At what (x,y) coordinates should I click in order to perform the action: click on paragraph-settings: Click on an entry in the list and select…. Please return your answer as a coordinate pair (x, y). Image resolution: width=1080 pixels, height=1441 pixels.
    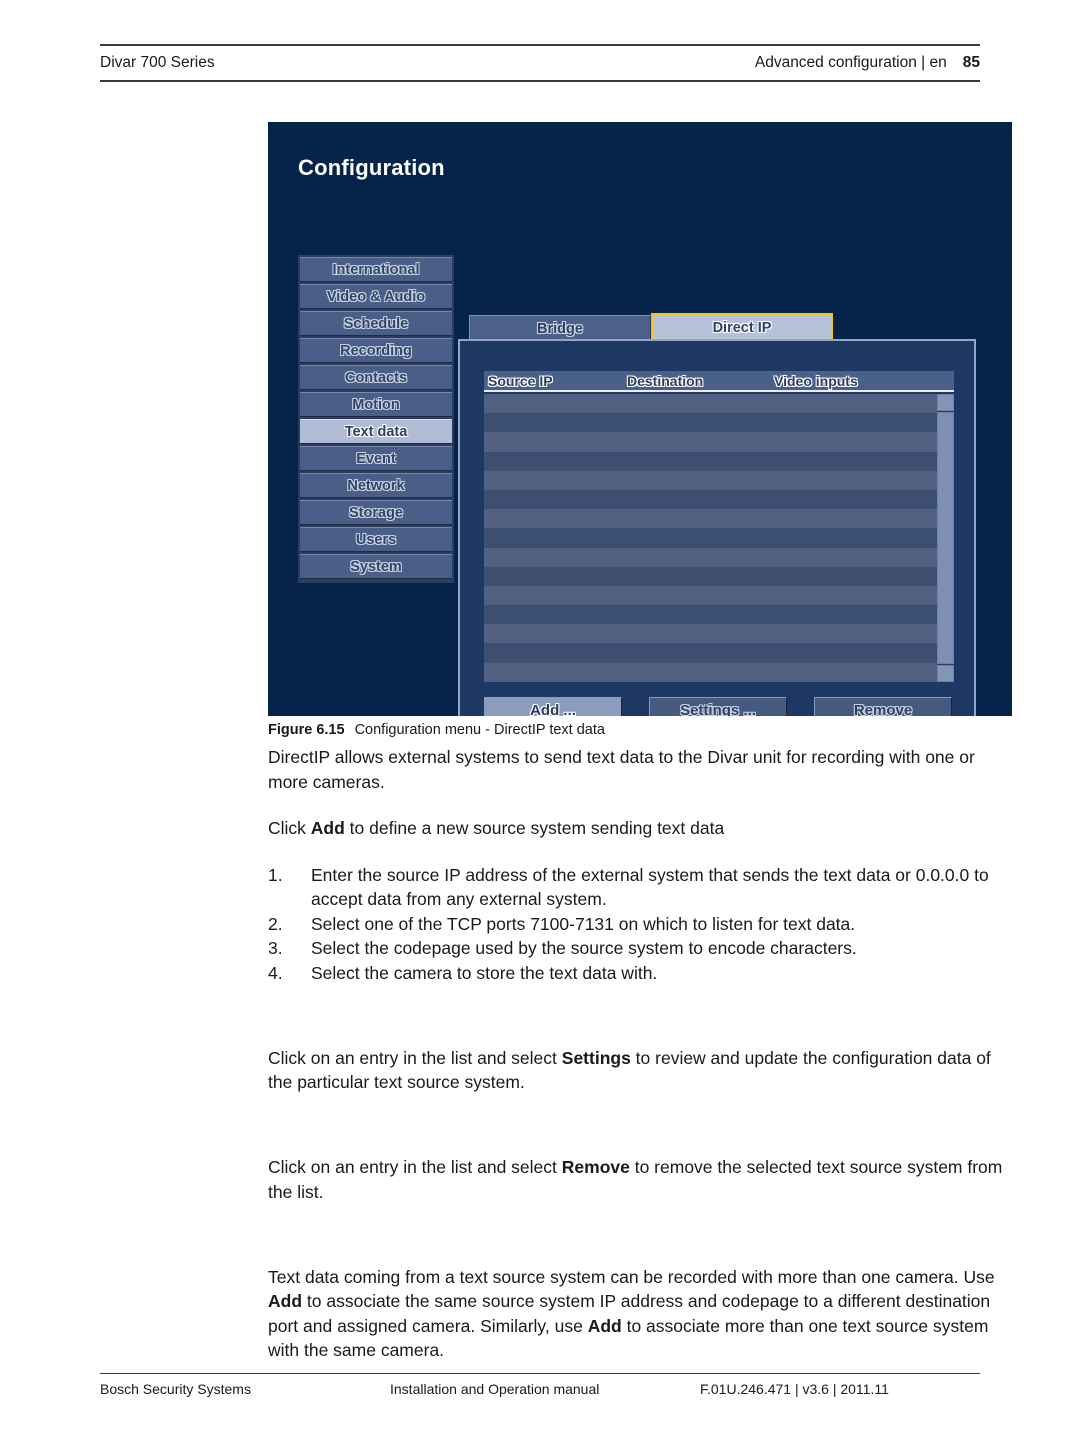
    Looking at the image, I should click on (639, 1070).